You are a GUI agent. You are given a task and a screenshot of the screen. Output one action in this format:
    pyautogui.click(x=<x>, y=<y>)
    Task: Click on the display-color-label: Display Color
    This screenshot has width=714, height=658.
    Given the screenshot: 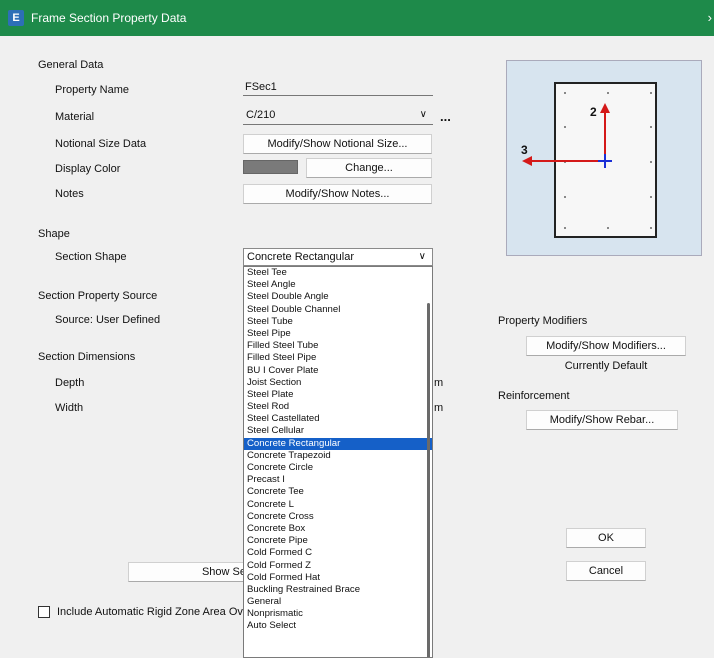 What is the action you would take?
    pyautogui.click(x=88, y=169)
    